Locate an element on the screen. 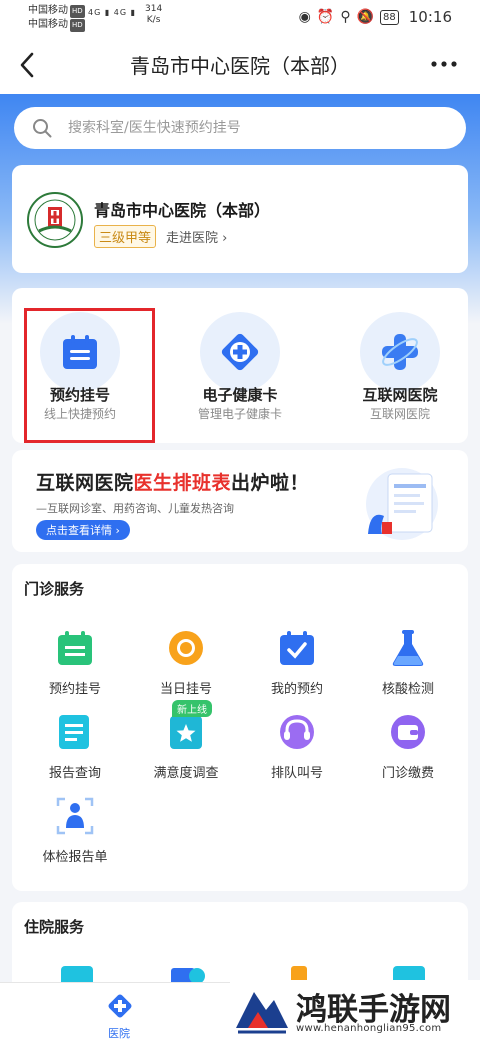 The width and height of the screenshot is (480, 1040). check-calendar-icon is located at coordinates (297, 648).